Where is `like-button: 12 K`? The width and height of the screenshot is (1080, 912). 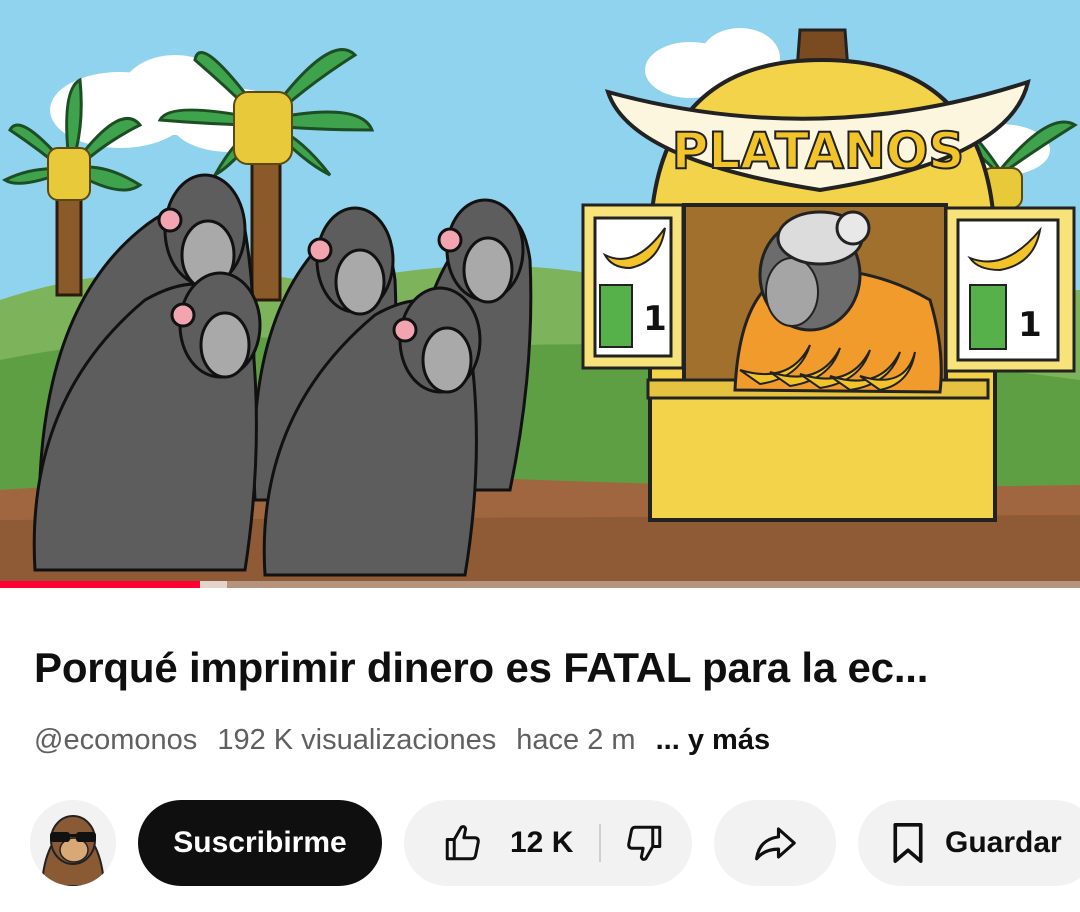 like-button: 12 K is located at coordinates (501, 843).